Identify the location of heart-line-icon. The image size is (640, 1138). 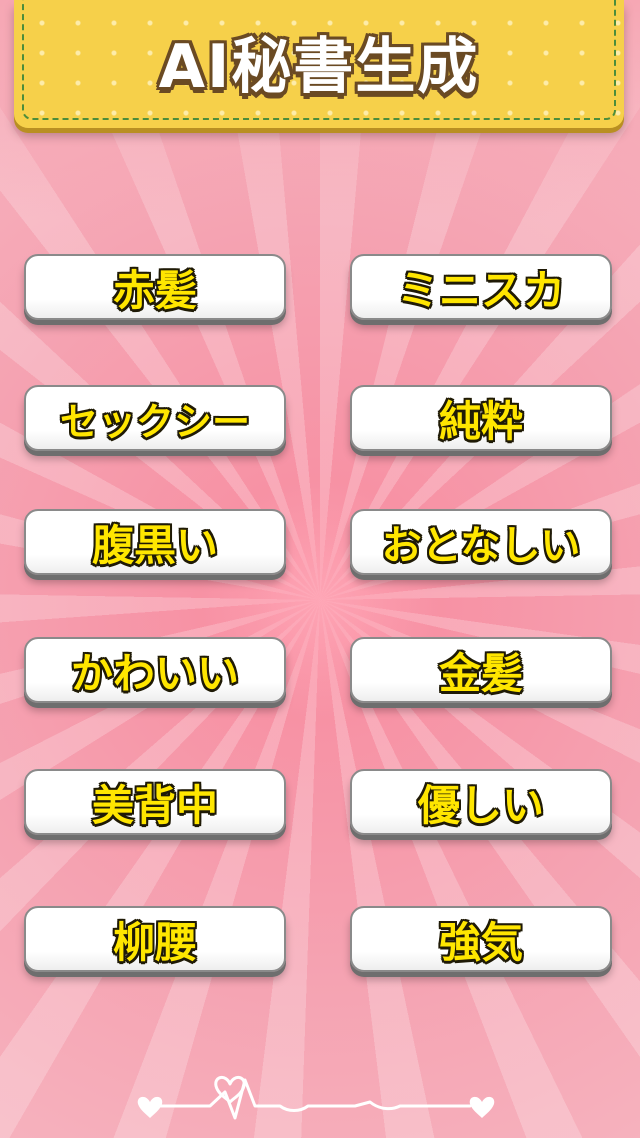
(316, 1098).